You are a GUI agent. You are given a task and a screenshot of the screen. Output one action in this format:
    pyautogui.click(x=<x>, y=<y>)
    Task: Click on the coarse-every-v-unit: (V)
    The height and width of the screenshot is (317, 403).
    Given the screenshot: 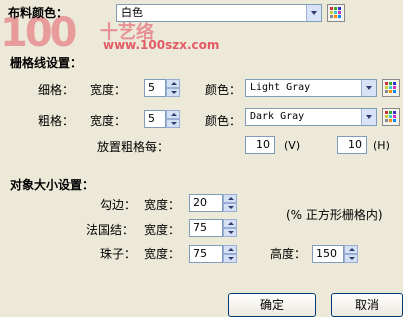 What is the action you would take?
    pyautogui.click(x=292, y=145)
    